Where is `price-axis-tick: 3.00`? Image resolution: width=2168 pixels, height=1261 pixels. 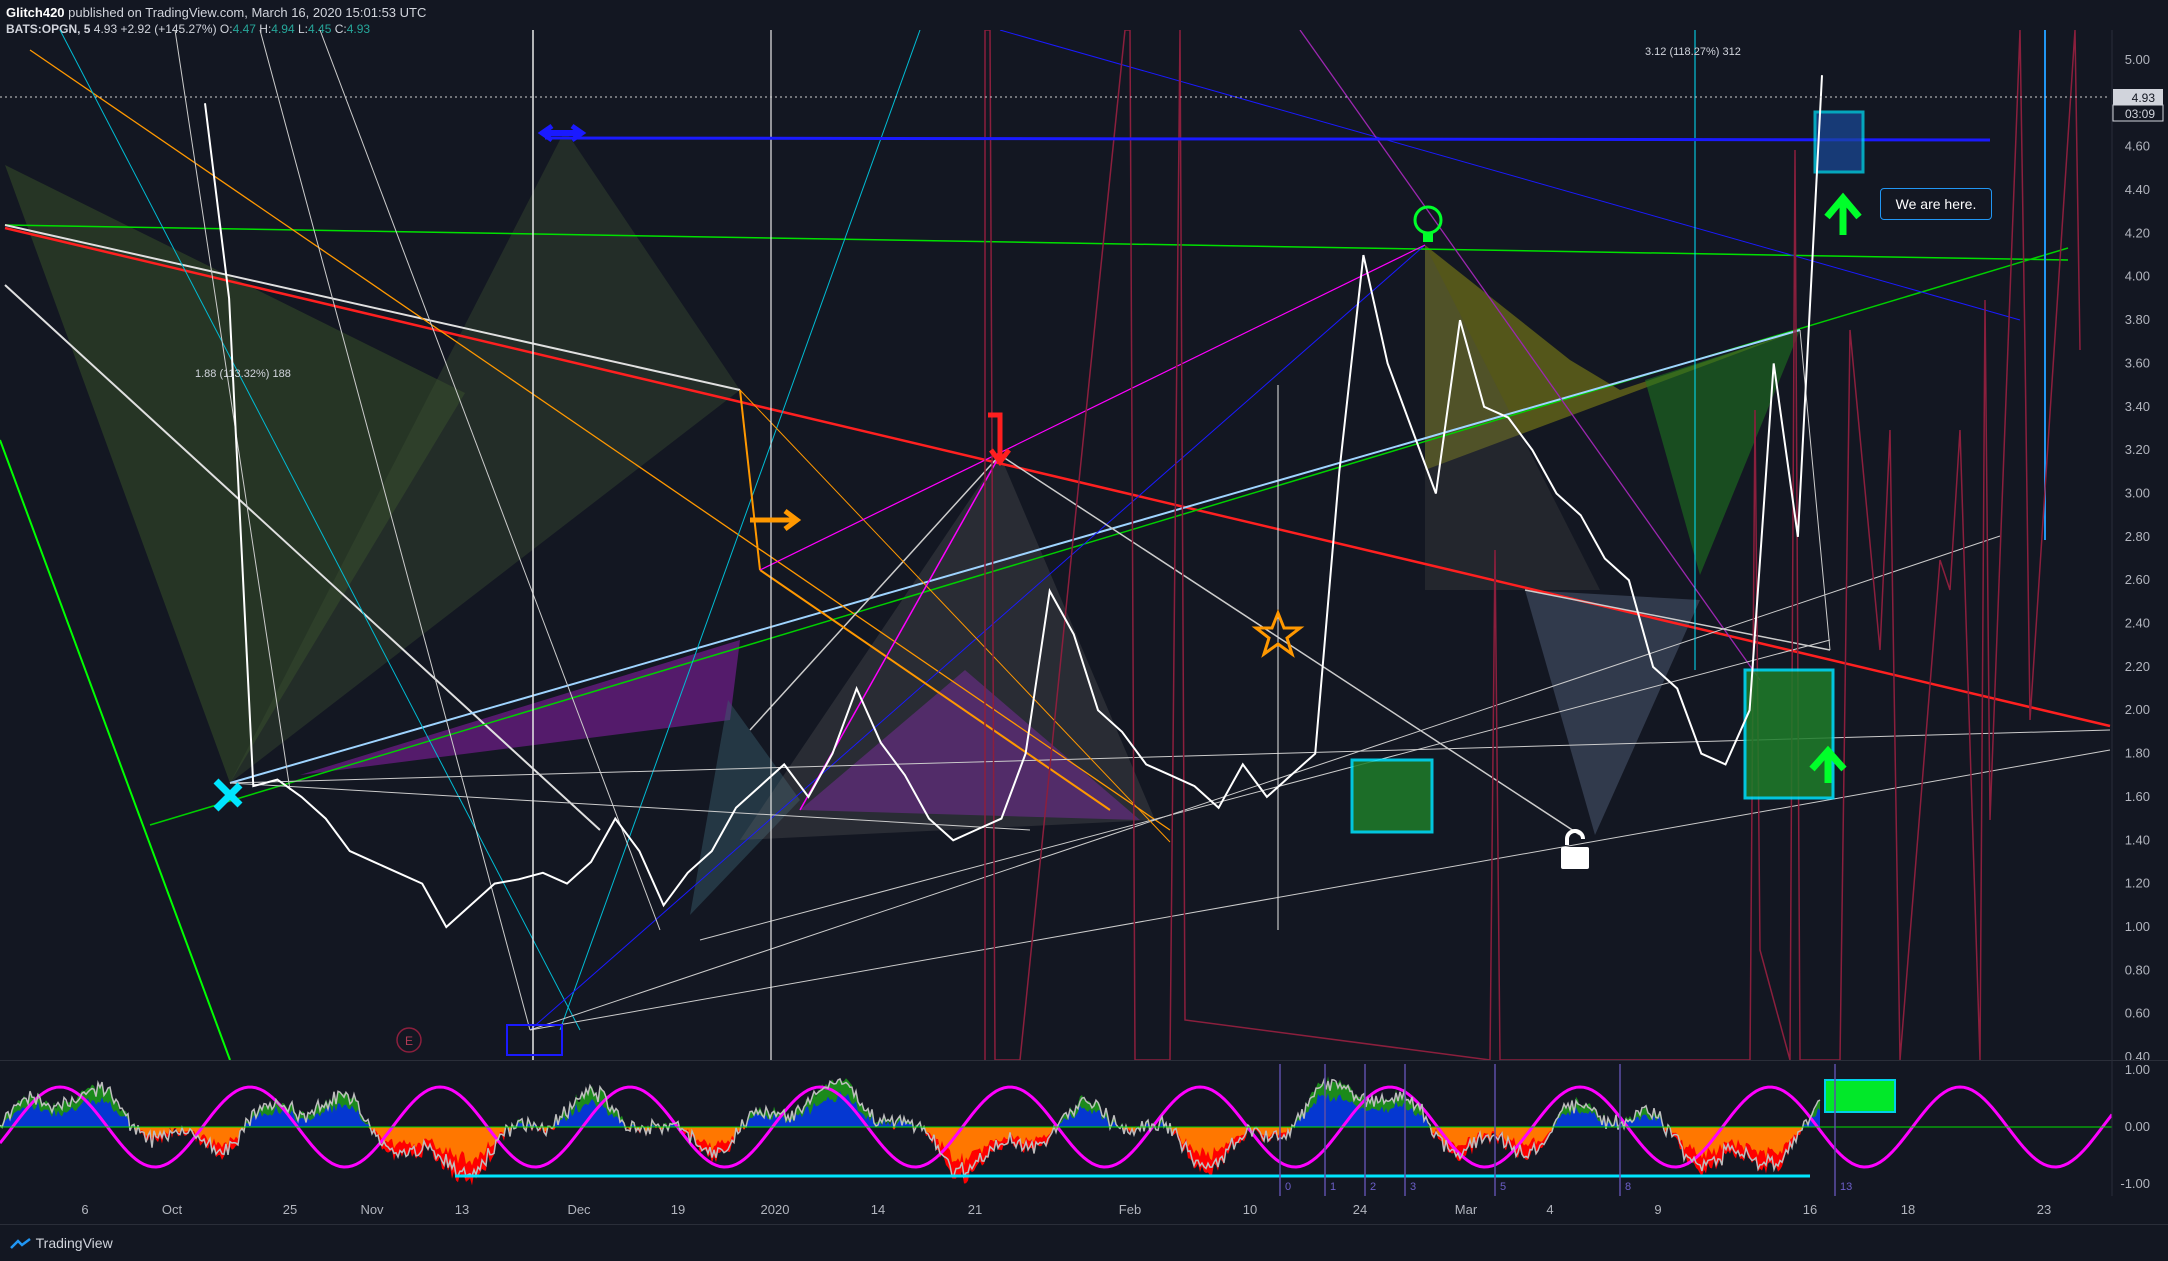
price-axis-tick: 3.00 is located at coordinates (2137, 492).